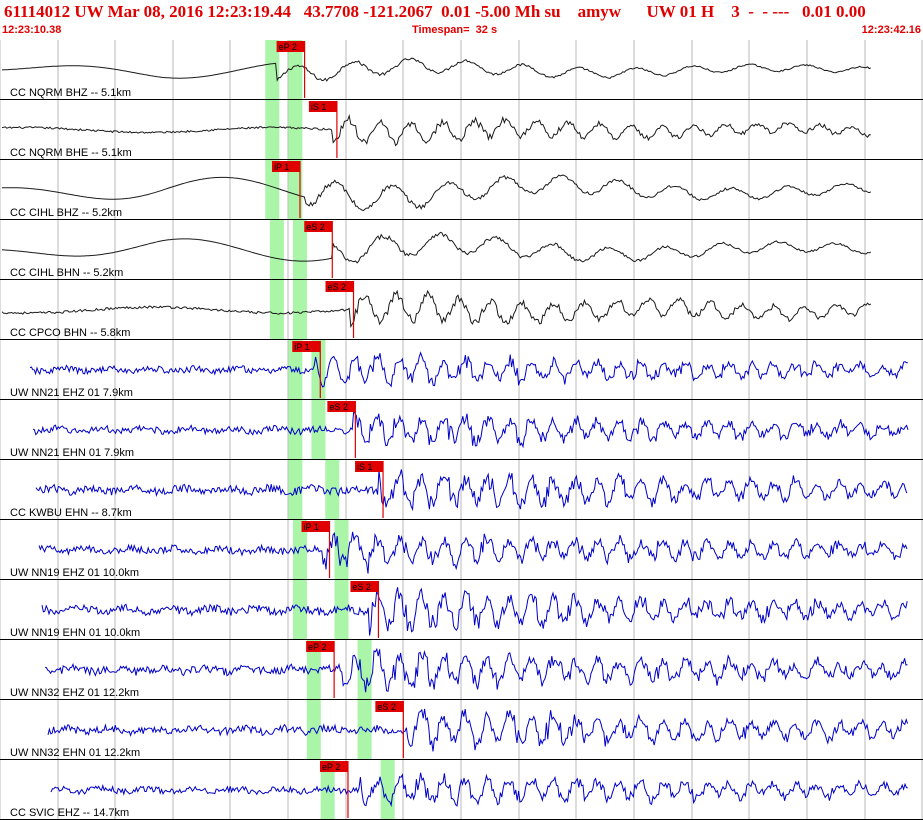 The width and height of the screenshot is (923, 820). I want to click on station-label: CC CIHL BHN -- 5.2km, so click(66, 273).